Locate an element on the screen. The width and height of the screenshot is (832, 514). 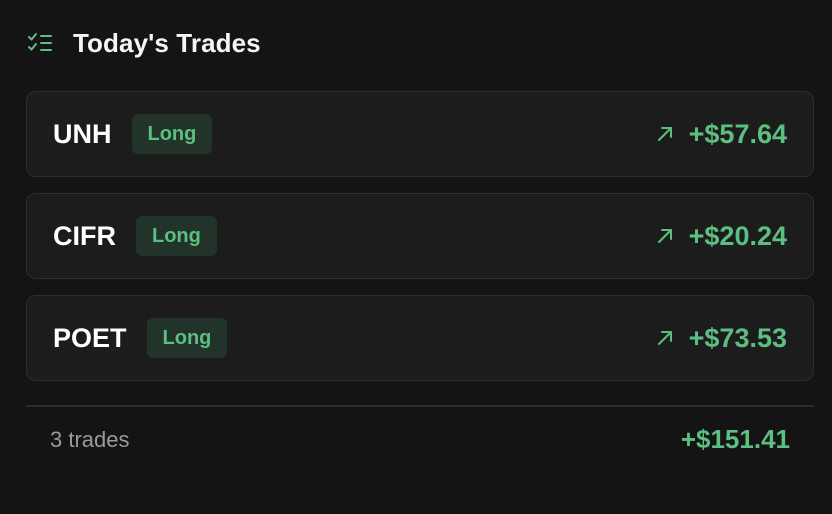
total-pnl: +$151.41 is located at coordinates (735, 439).